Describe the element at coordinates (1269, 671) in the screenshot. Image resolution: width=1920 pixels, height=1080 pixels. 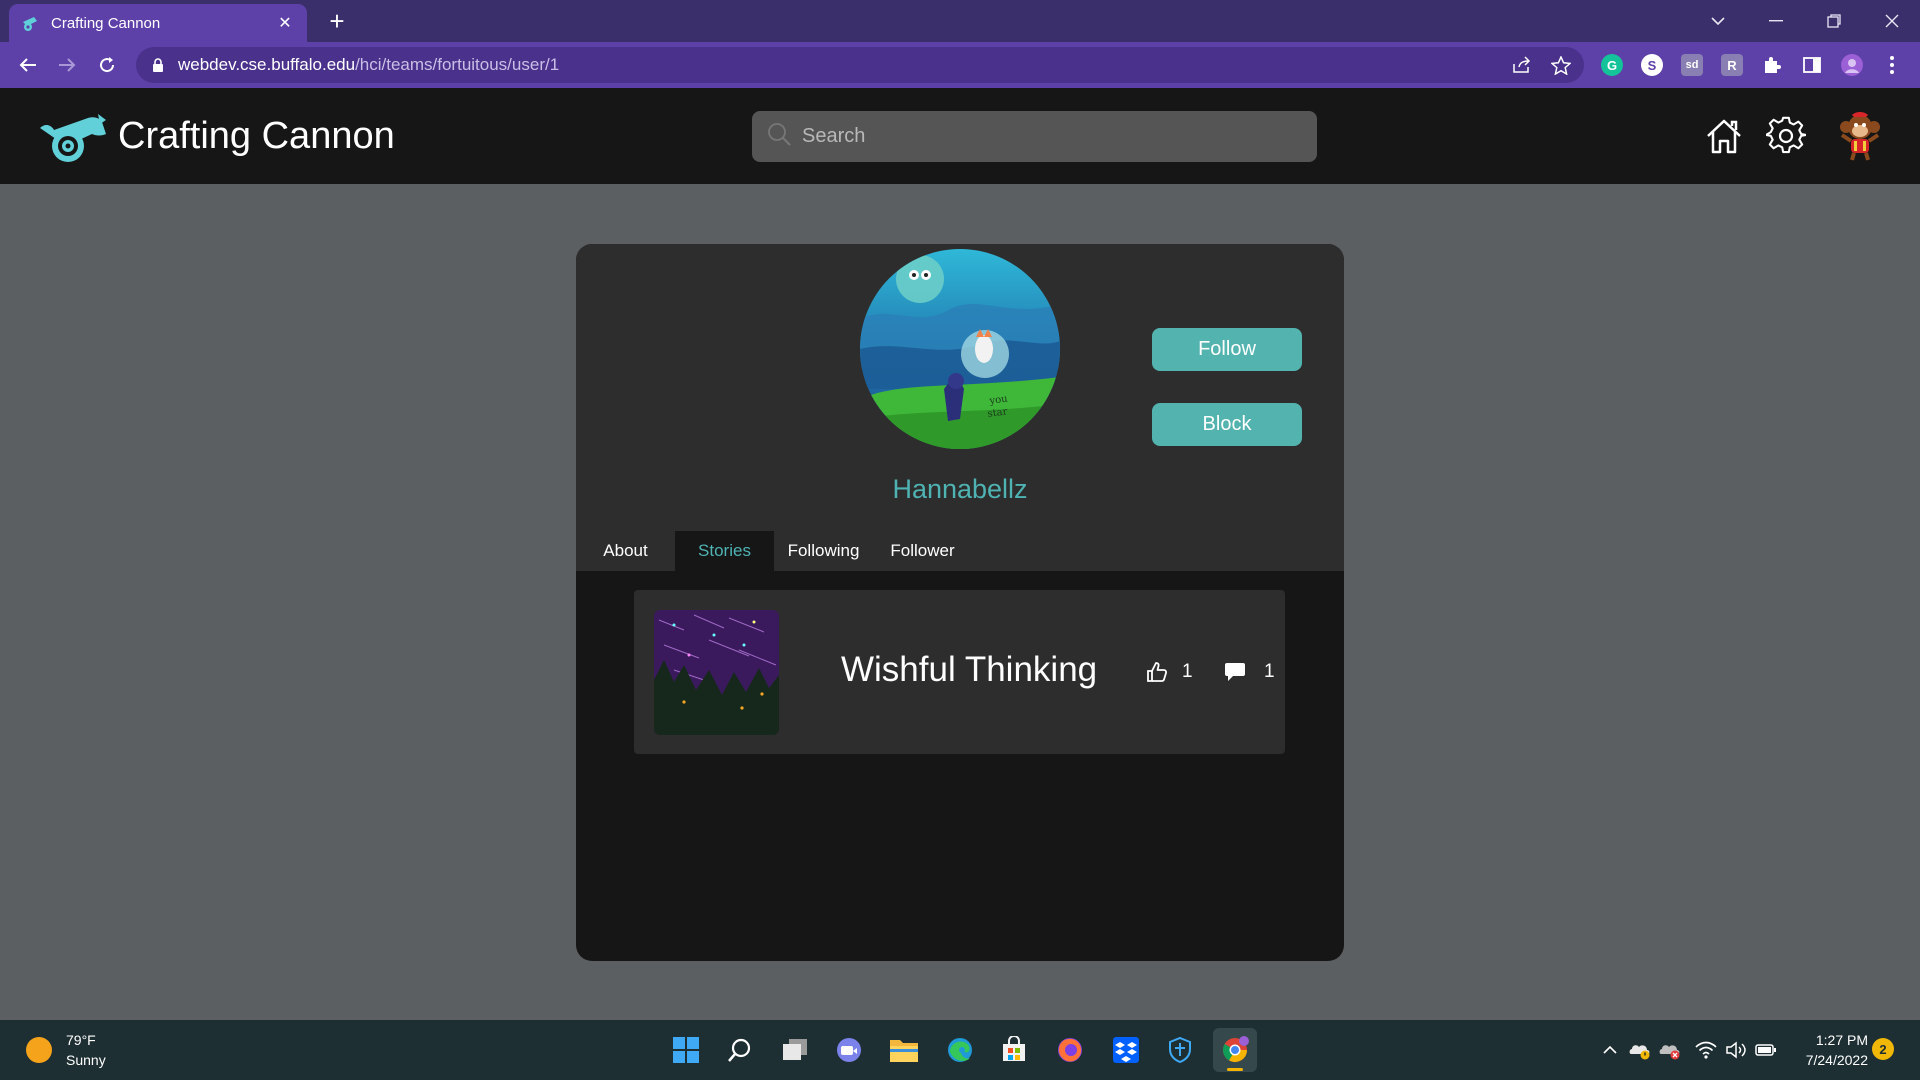
I see `comment-count: 1` at that location.